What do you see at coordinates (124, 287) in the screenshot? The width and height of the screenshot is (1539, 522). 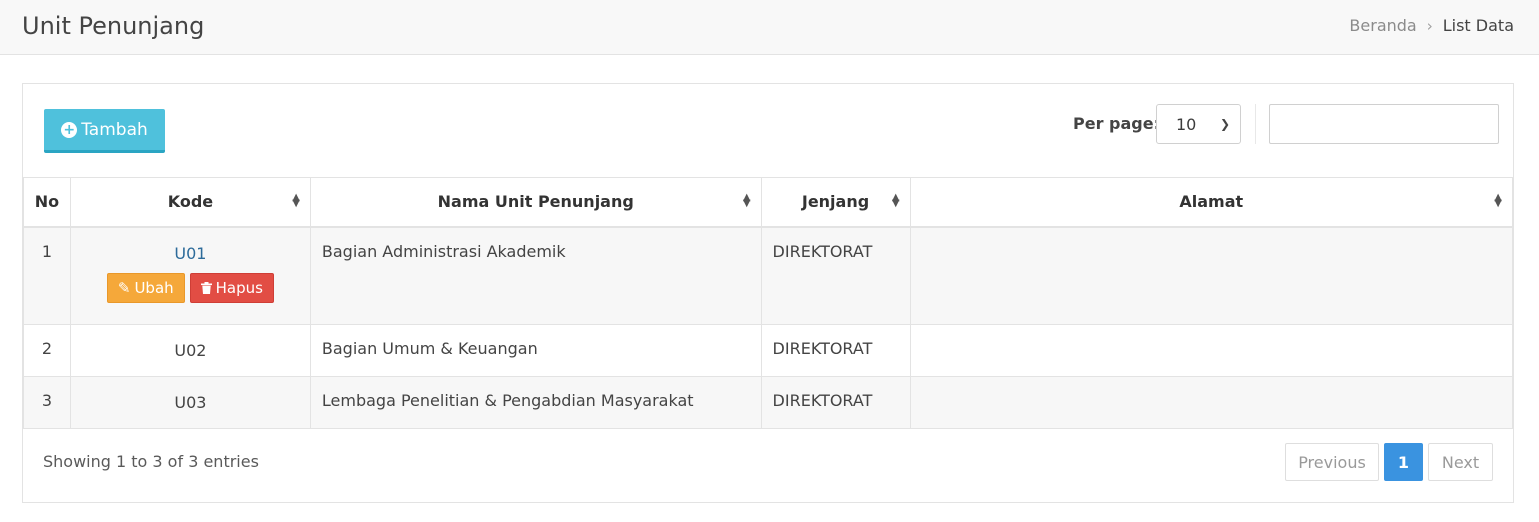 I see `pencil-icon: ✎` at bounding box center [124, 287].